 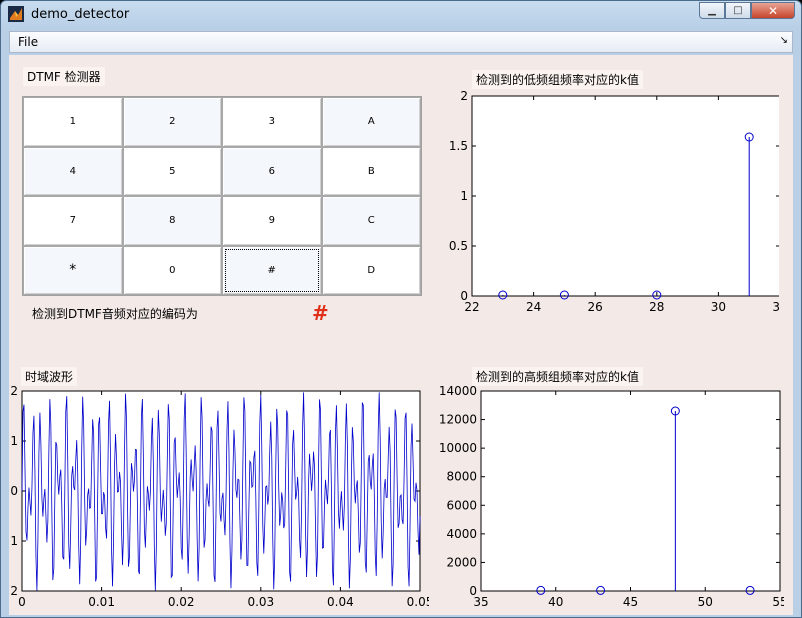 What do you see at coordinates (773, 10) in the screenshot?
I see `close-button: ✕` at bounding box center [773, 10].